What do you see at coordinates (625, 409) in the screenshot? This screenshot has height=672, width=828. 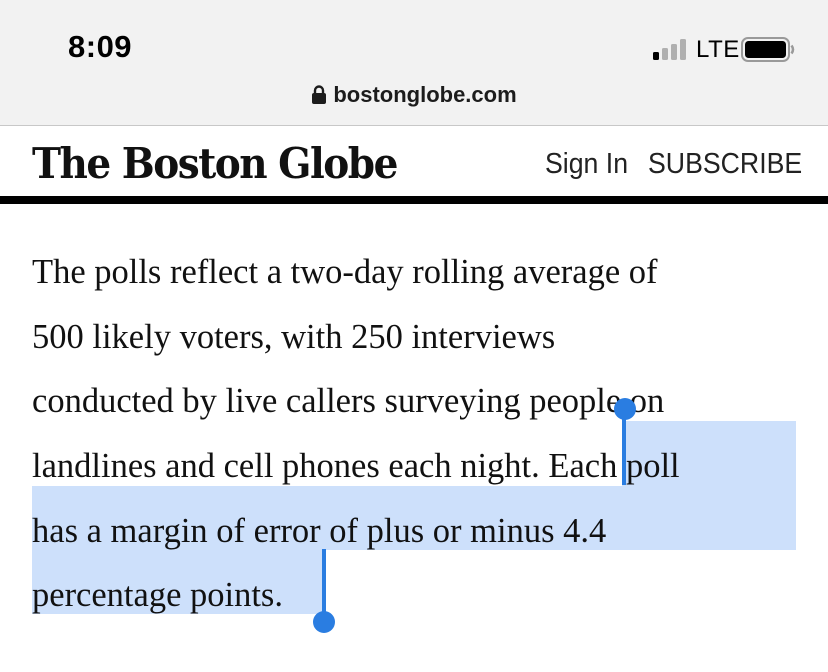 I see `selection-start-handle` at bounding box center [625, 409].